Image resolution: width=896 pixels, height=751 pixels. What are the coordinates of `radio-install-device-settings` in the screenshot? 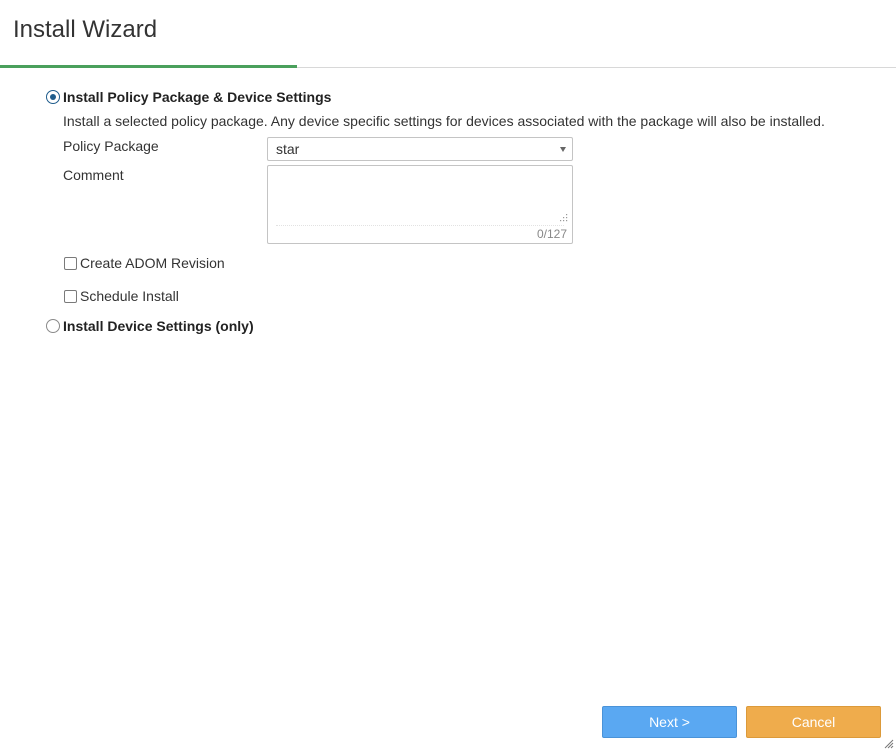 It's located at (53, 326).